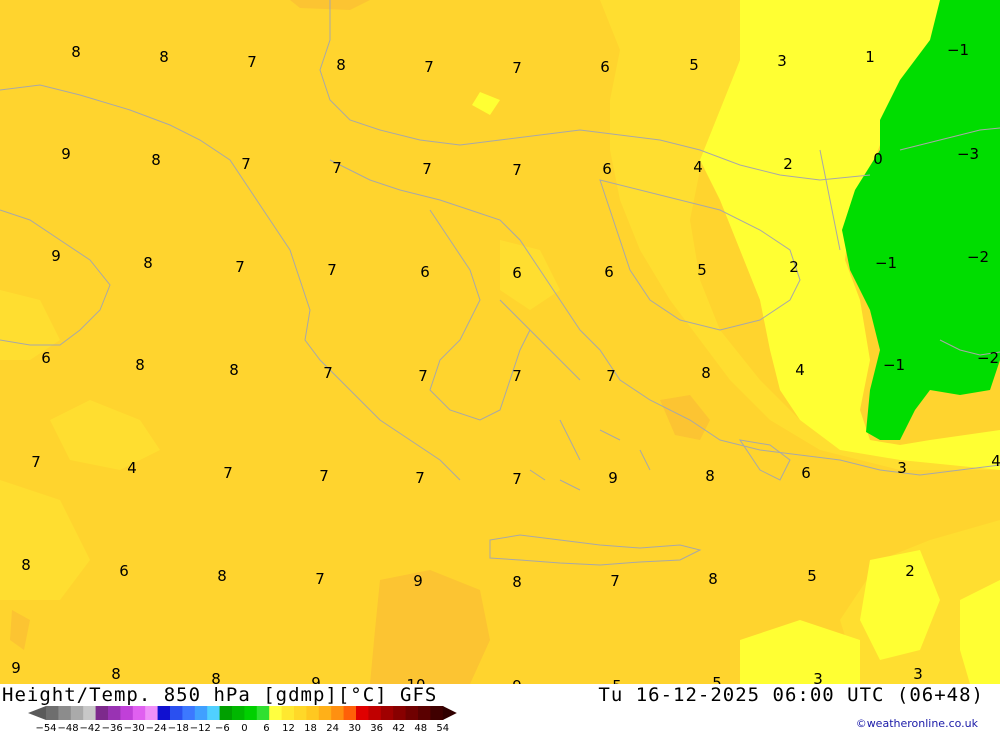 This screenshot has height=733, width=1000. What do you see at coordinates (288, 727) in the screenshot?
I see `legend-tick-label: 12` at bounding box center [288, 727].